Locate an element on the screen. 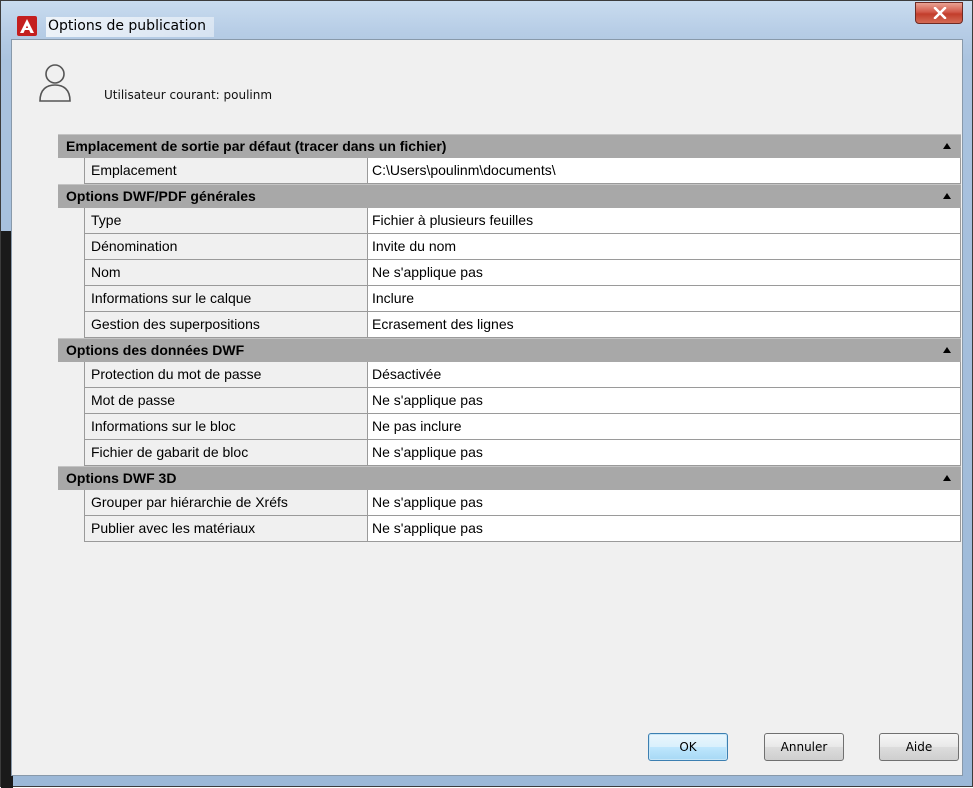  section-header-general-options: Options DWF/PDF générales is located at coordinates (509, 196).